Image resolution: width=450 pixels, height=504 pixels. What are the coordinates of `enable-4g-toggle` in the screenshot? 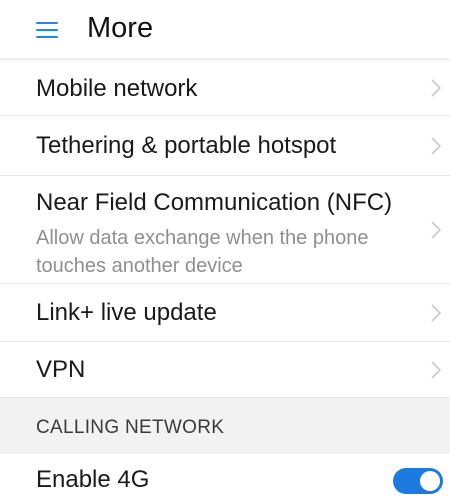 It's located at (418, 481).